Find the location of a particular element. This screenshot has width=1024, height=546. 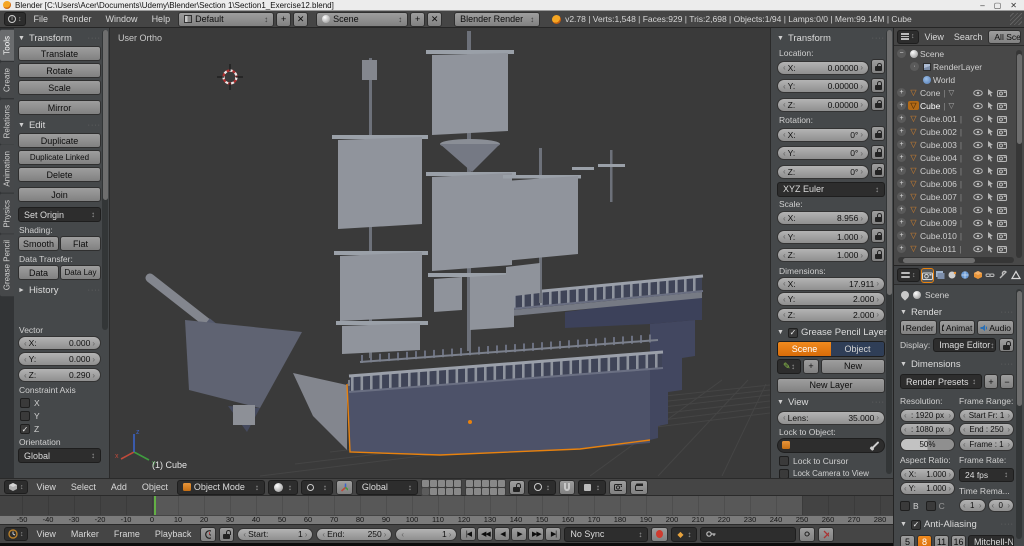

delete-keyframe-button is located at coordinates (826, 534).